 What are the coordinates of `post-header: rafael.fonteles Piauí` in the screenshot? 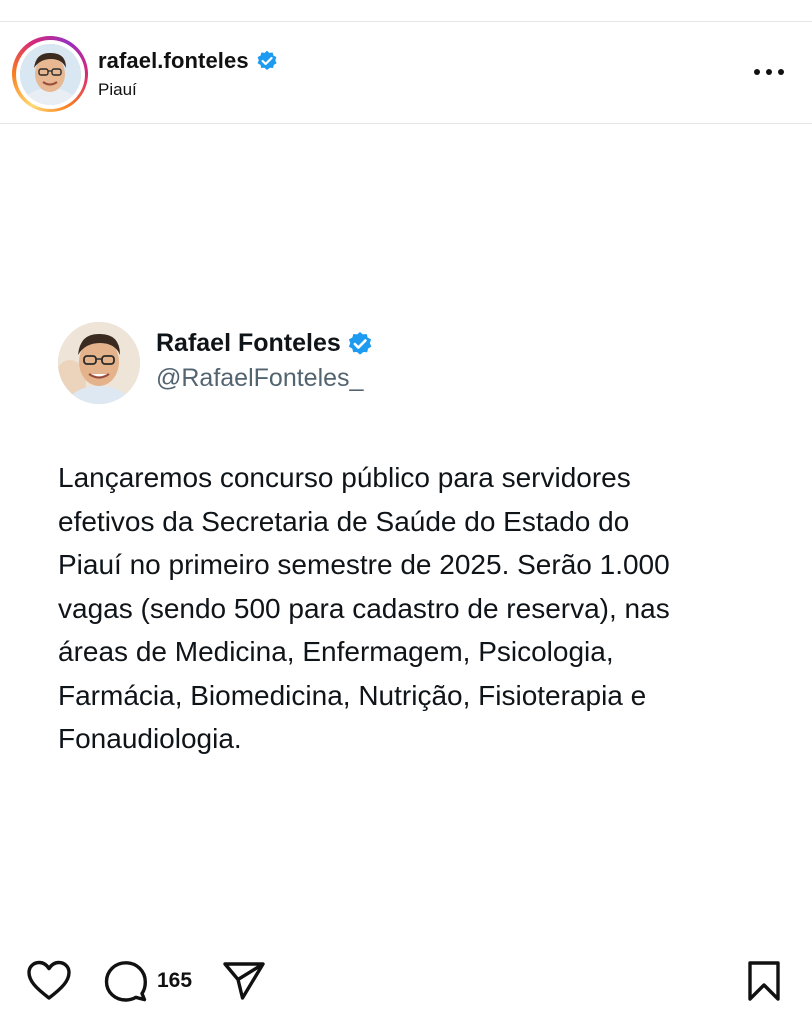 It's located at (406, 73).